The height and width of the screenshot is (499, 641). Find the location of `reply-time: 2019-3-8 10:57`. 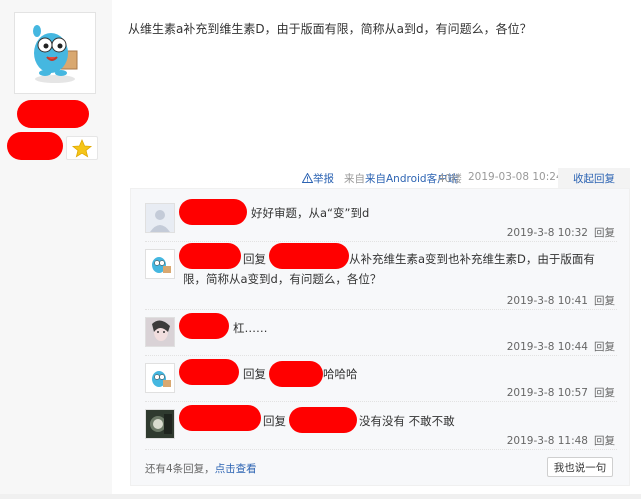

reply-time: 2019-3-8 10:57 is located at coordinates (547, 393).